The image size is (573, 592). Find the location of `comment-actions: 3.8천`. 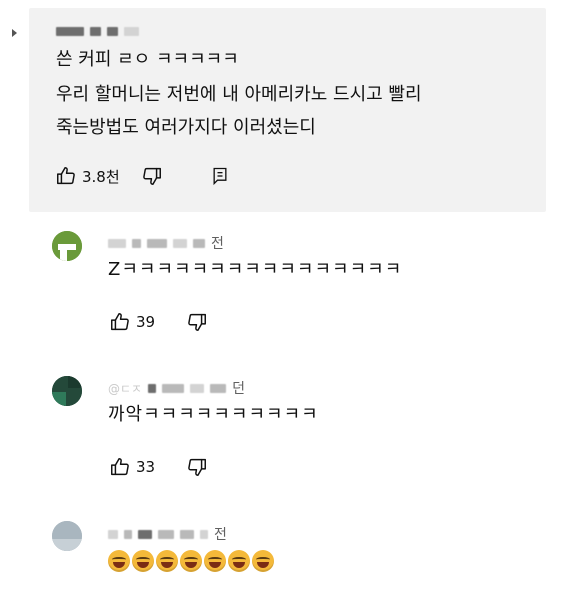

comment-actions: 3.8천 is located at coordinates (143, 176).